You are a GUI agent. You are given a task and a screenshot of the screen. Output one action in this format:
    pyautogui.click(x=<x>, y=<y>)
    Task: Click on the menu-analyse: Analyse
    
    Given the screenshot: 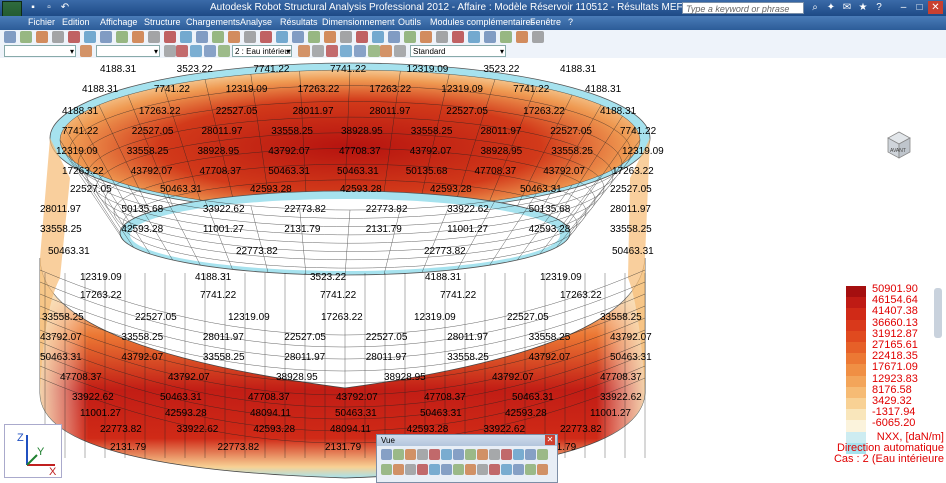 What is the action you would take?
    pyautogui.click(x=256, y=22)
    